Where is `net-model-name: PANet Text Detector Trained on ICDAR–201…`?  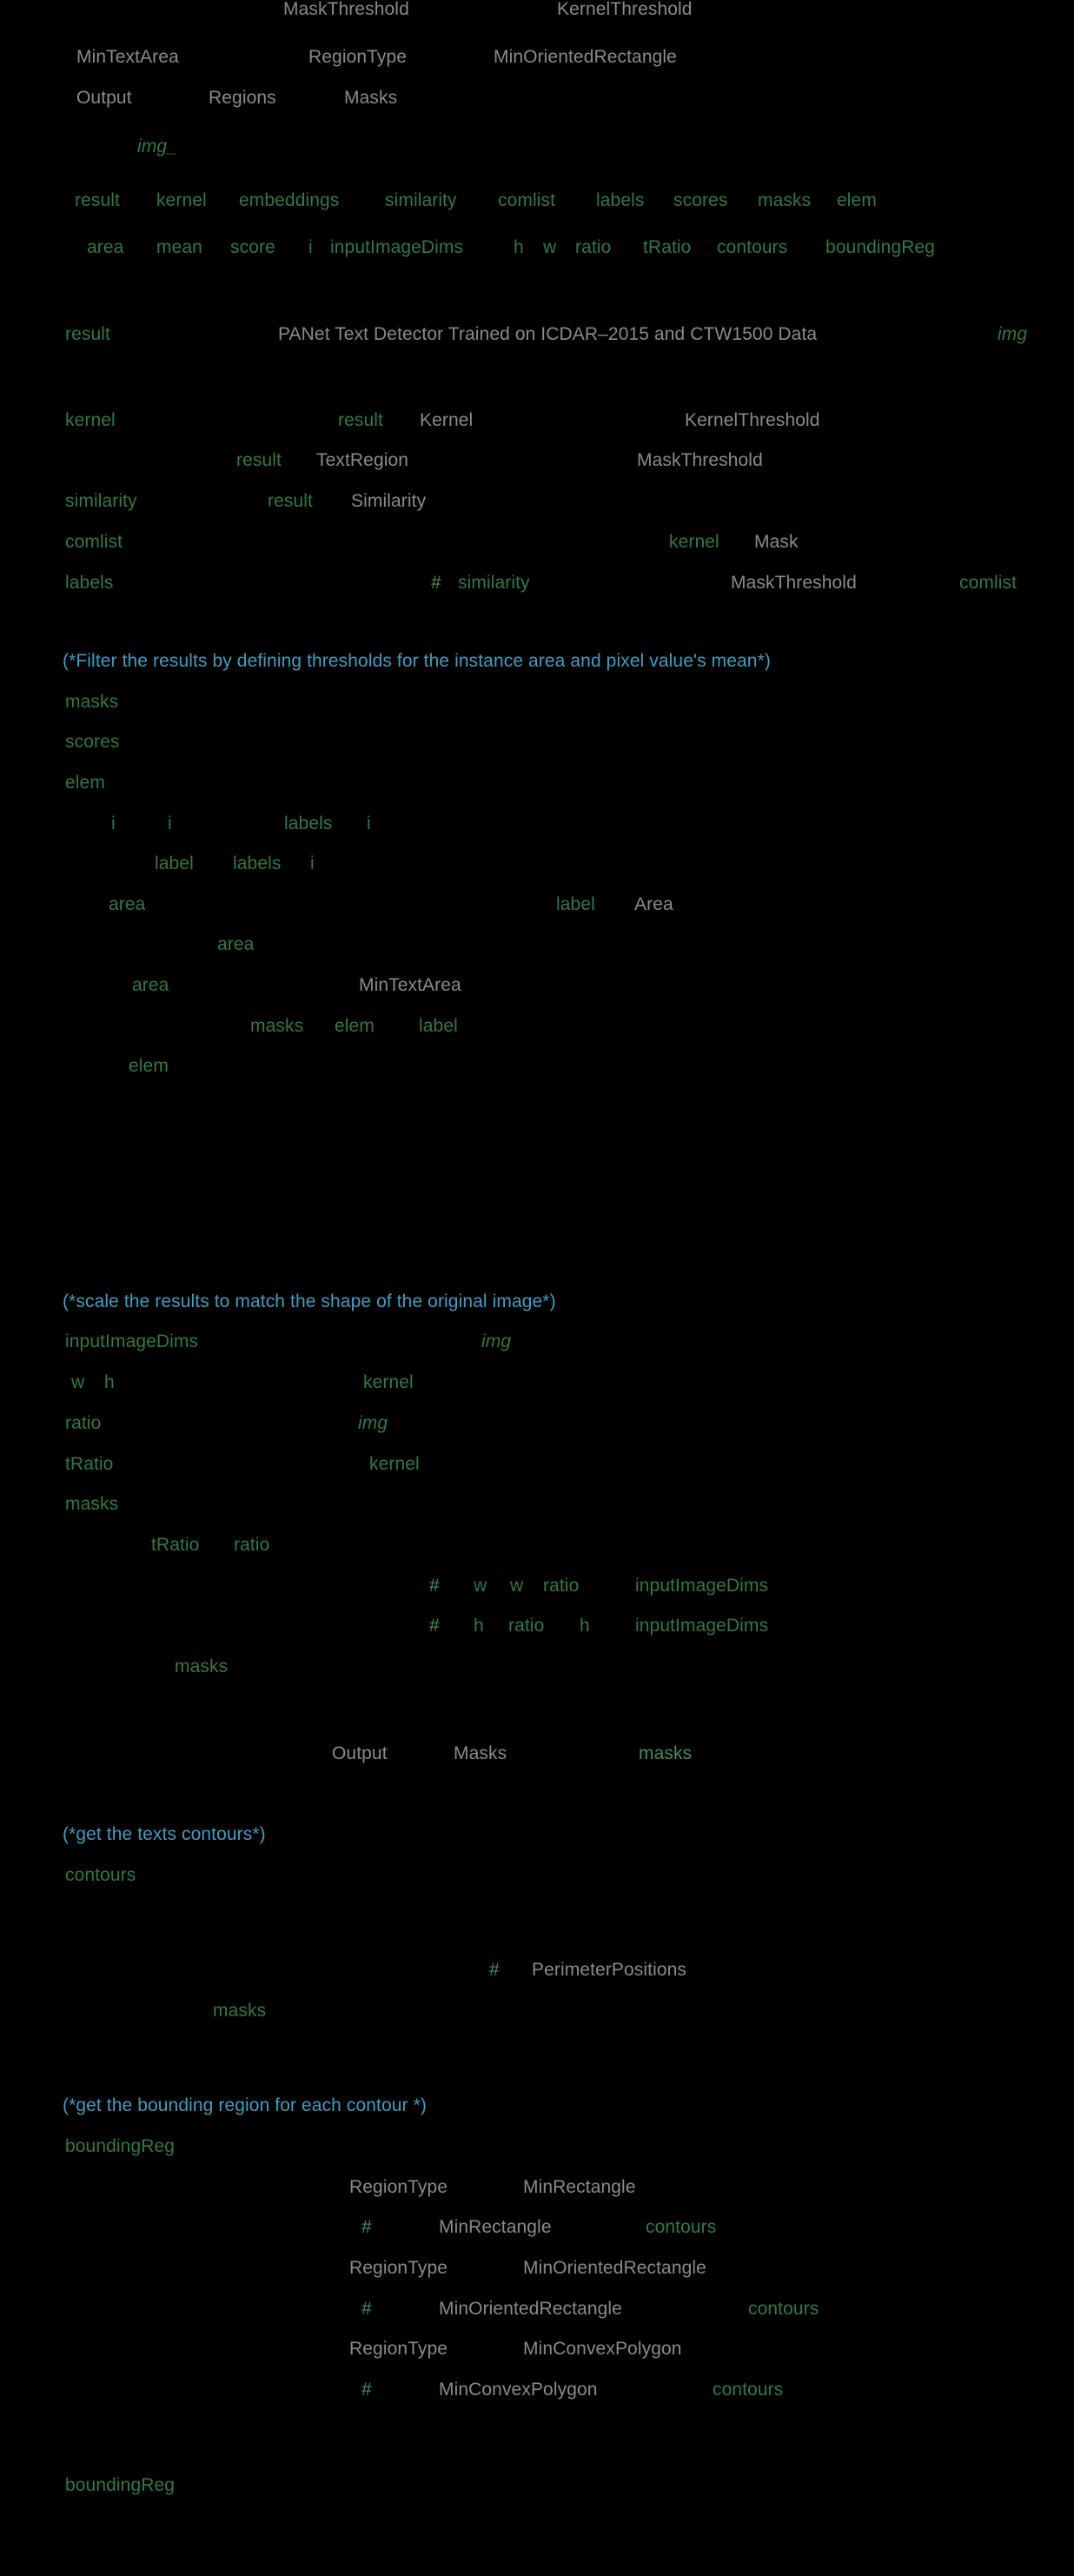 net-model-name: PANet Text Detector Trained on ICDAR–201… is located at coordinates (548, 334).